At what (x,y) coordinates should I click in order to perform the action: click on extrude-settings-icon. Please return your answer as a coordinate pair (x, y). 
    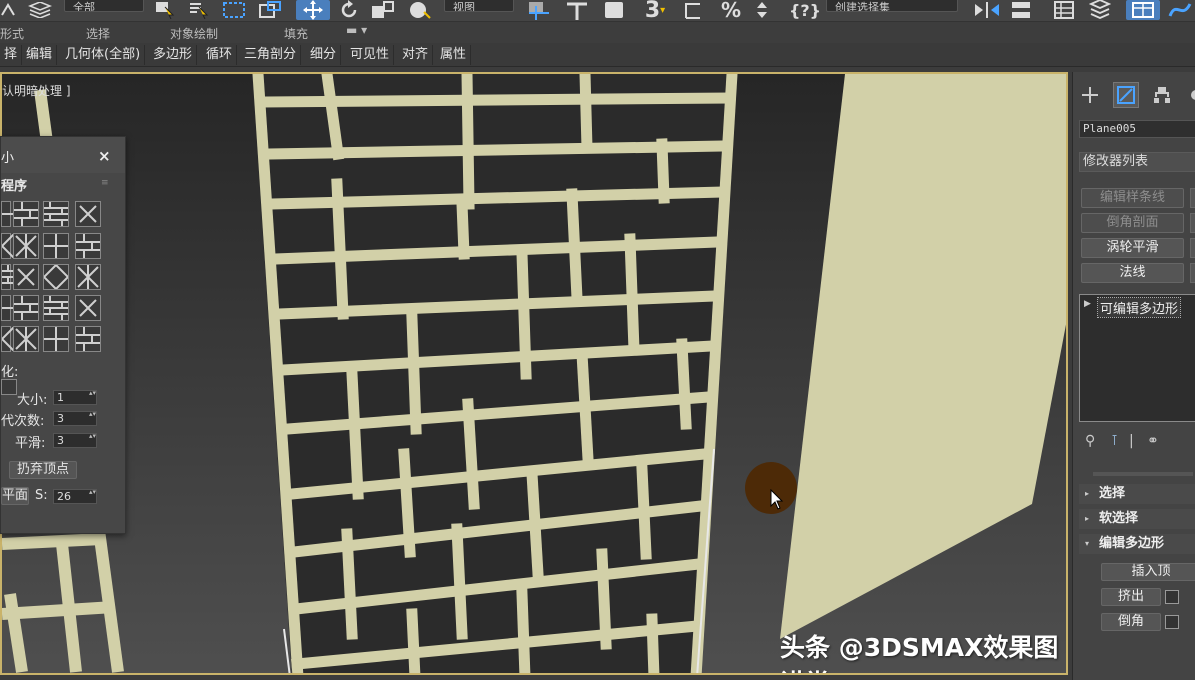
    Looking at the image, I should click on (1172, 597).